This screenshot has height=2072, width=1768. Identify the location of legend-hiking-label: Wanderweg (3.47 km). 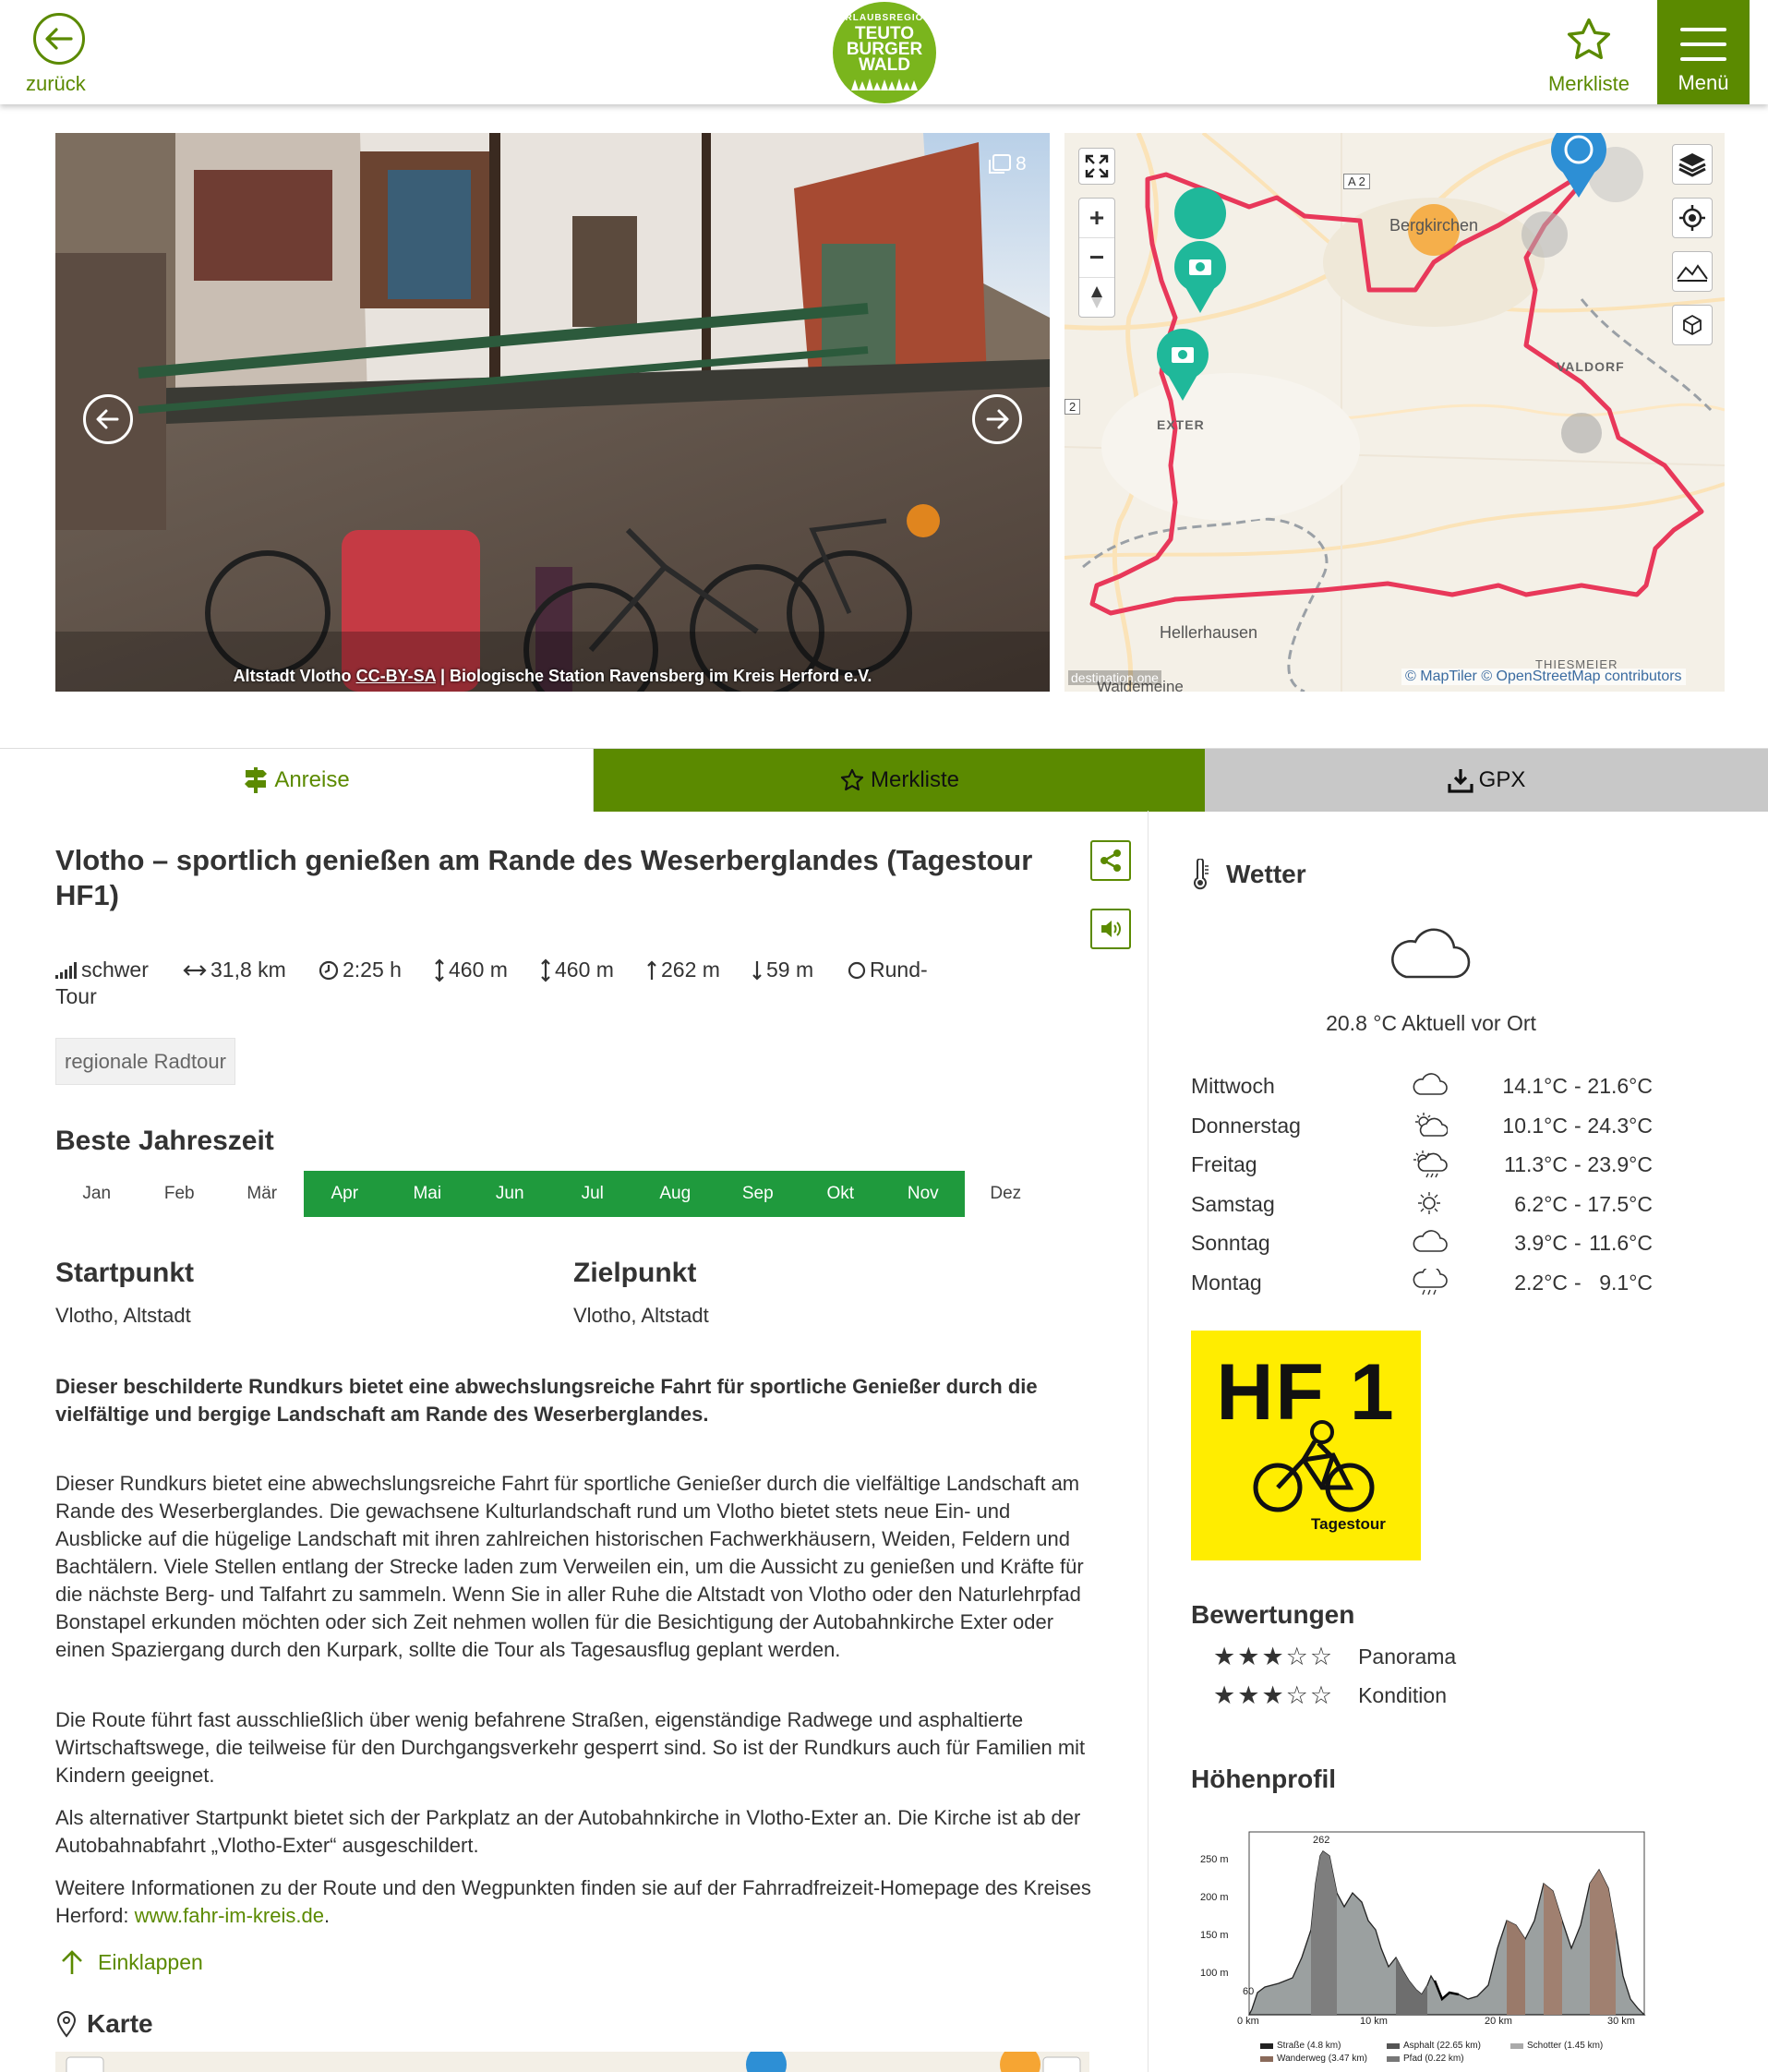
(1322, 2059).